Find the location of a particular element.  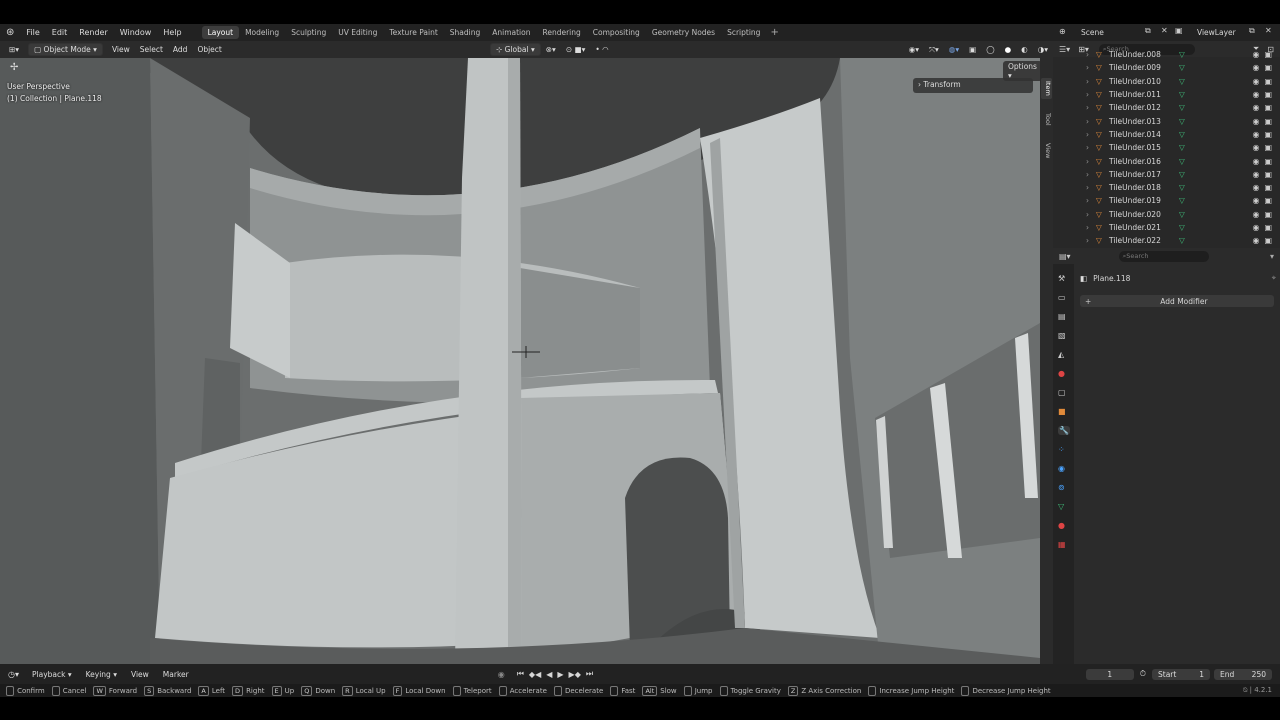

scene-name: Scene is located at coordinates (1092, 32).